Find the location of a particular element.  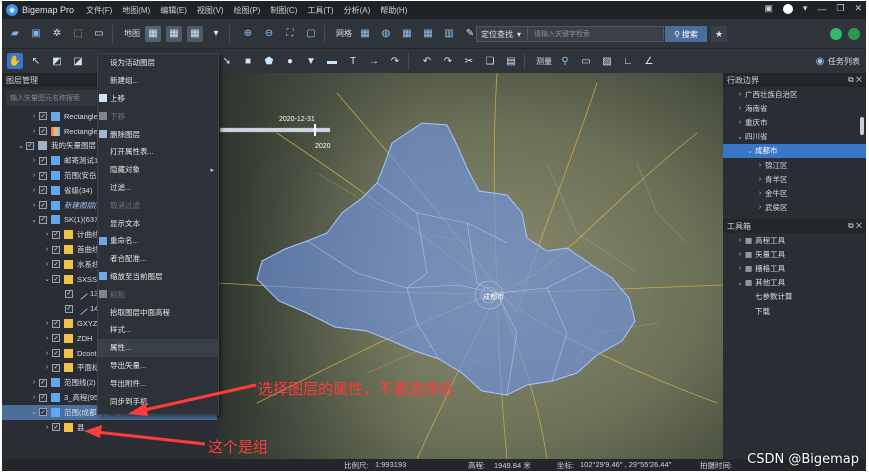

annotation-note-1: 选择图层的属性，不要选择组 is located at coordinates (356, 389).